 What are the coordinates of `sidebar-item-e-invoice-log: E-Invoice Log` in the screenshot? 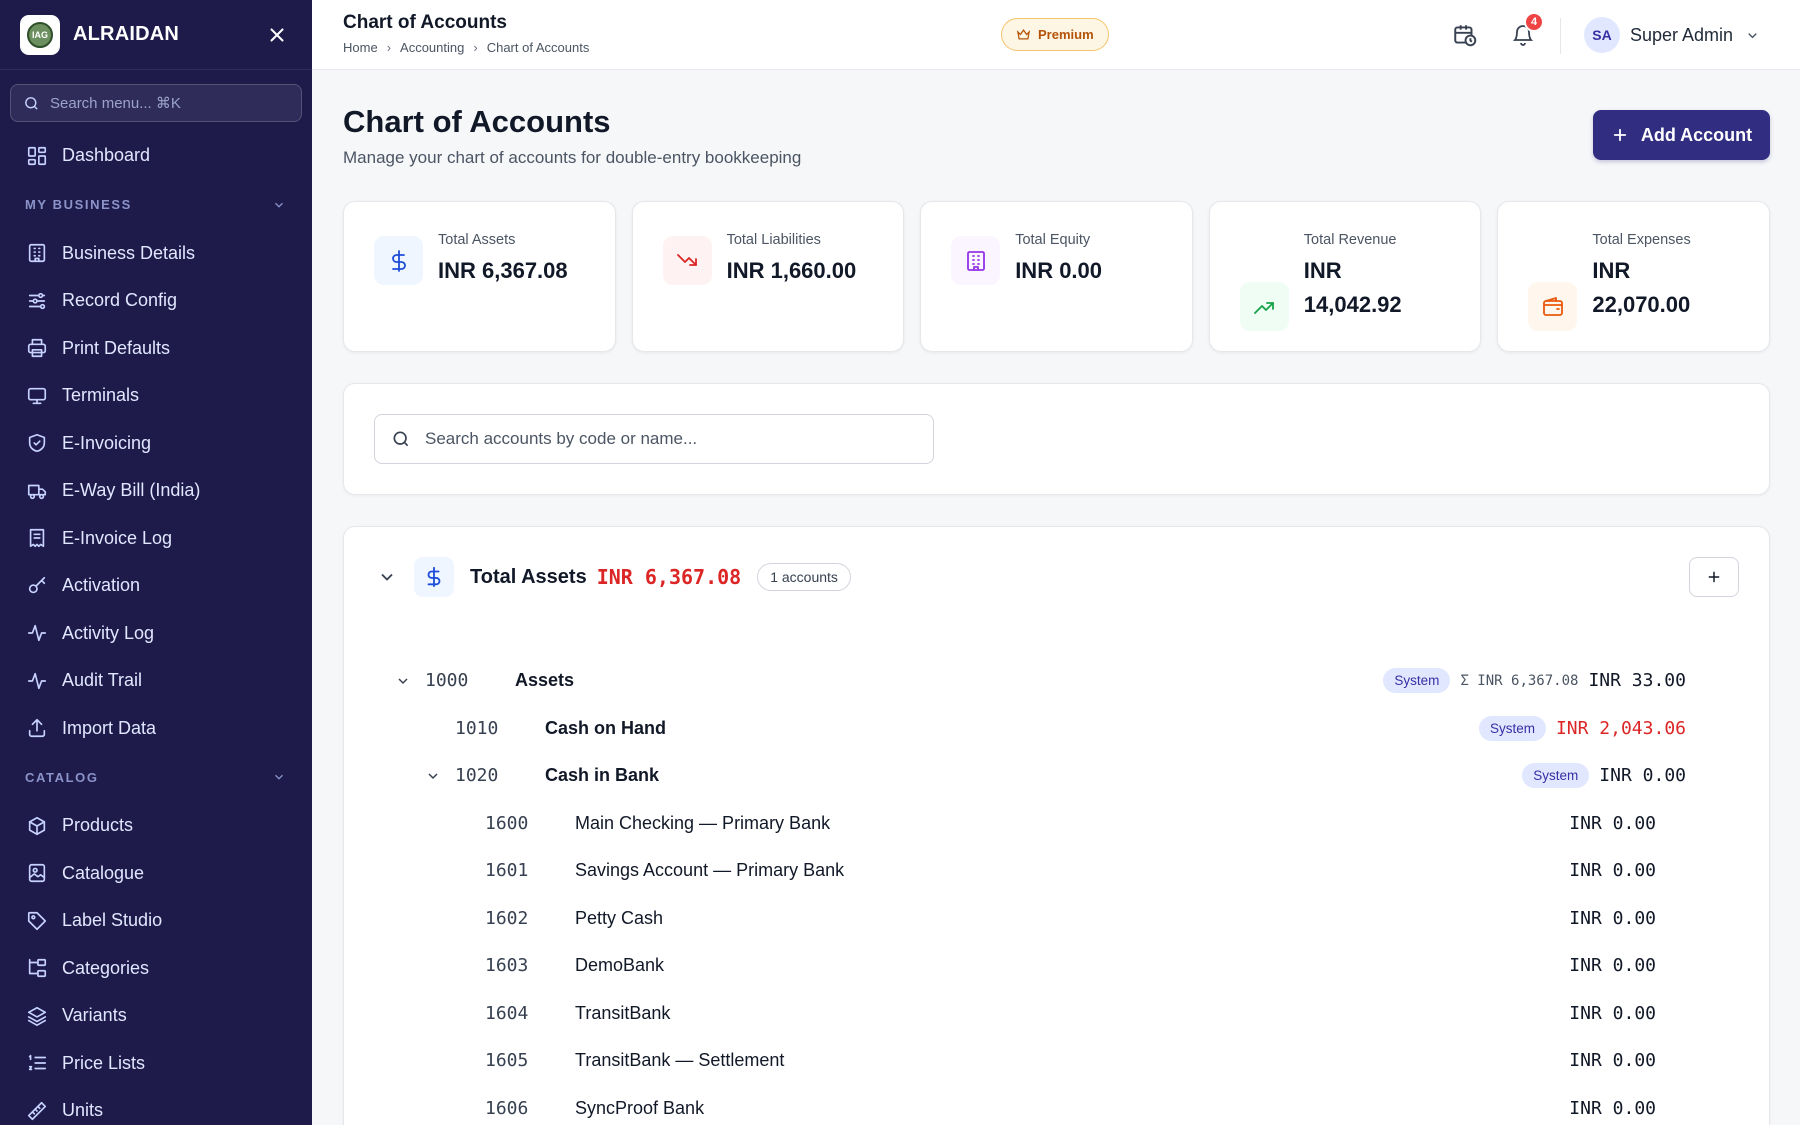 It's located at (156, 539).